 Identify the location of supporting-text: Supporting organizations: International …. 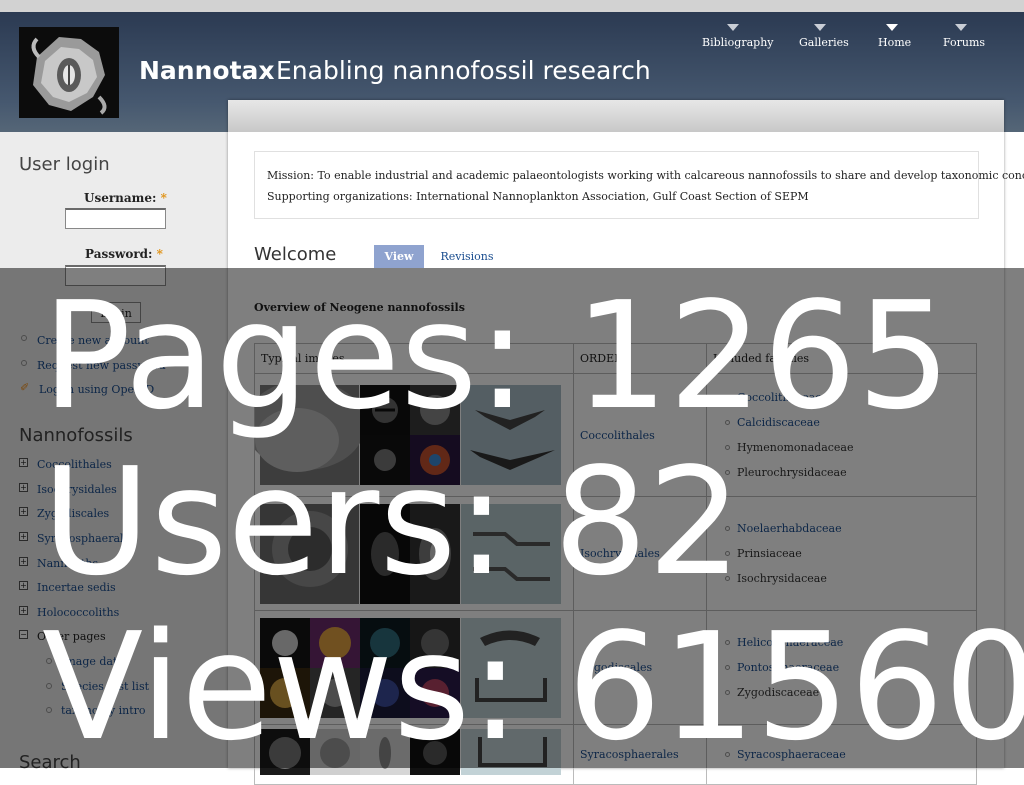
(538, 196).